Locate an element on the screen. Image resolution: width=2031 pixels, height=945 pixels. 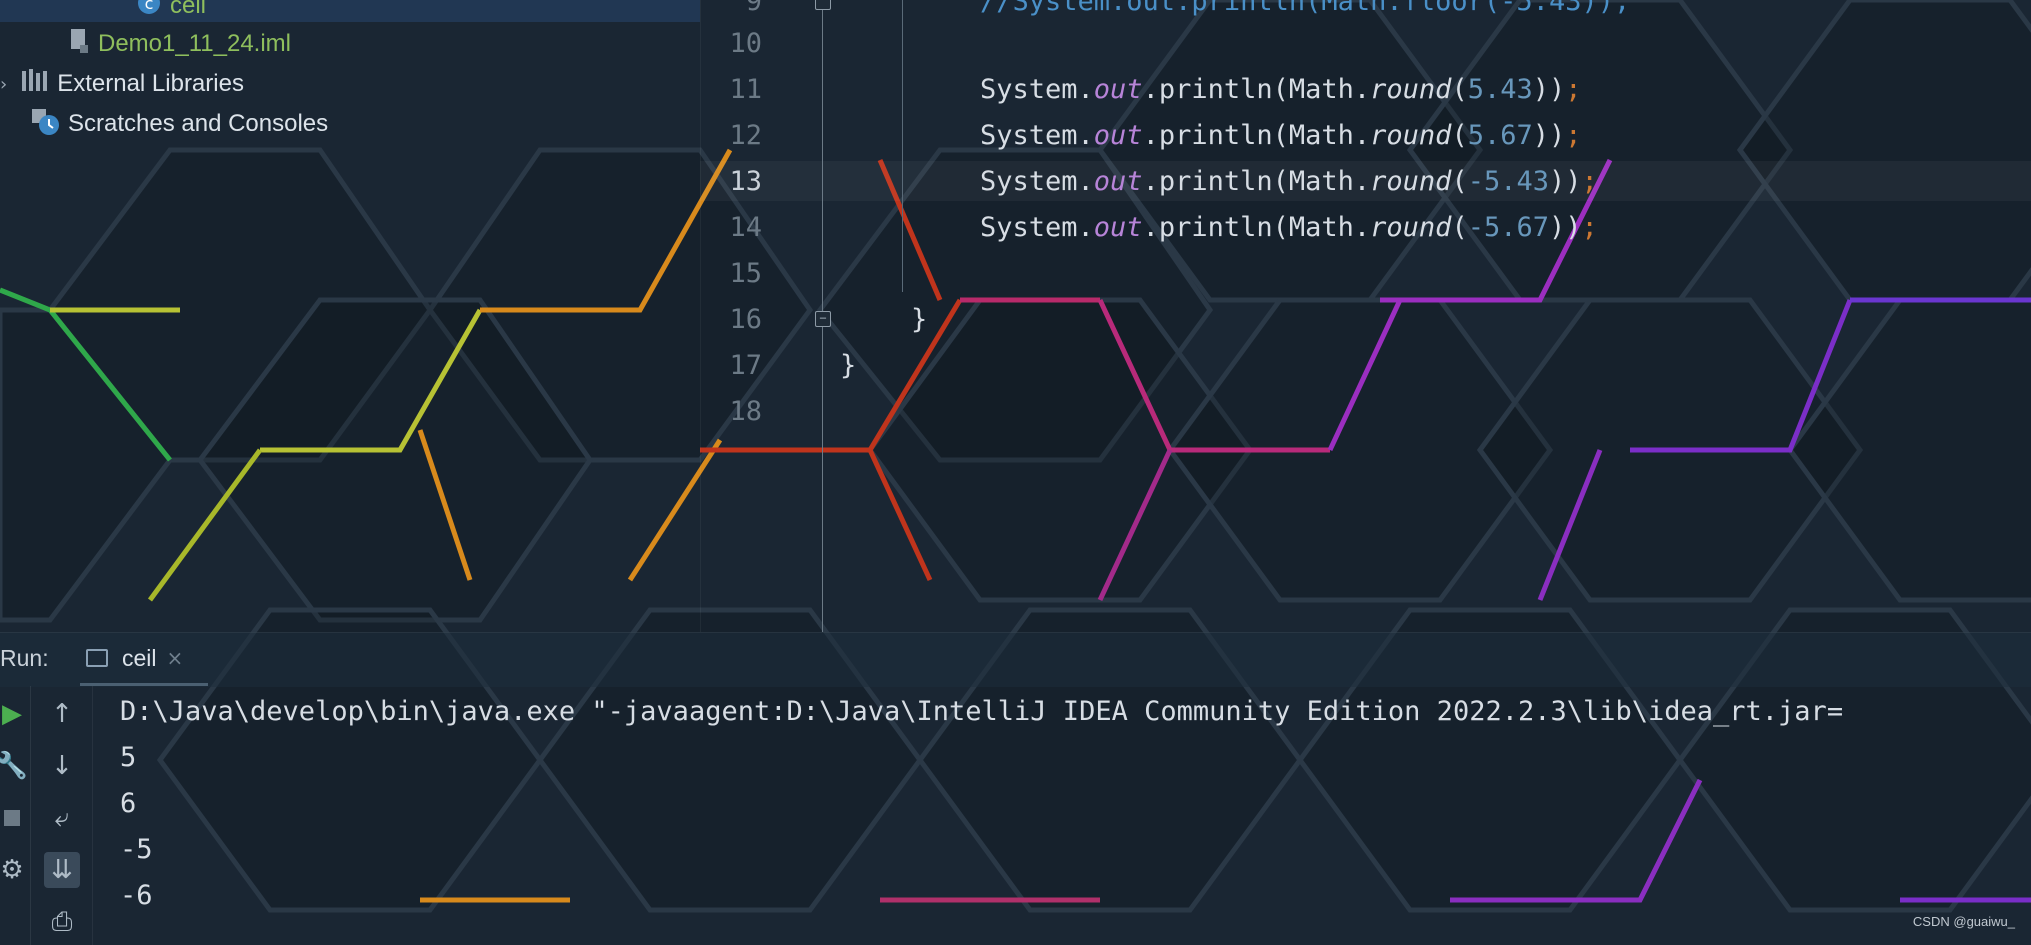
scroll-to-end-icon: ⇊ is located at coordinates (62, 870).